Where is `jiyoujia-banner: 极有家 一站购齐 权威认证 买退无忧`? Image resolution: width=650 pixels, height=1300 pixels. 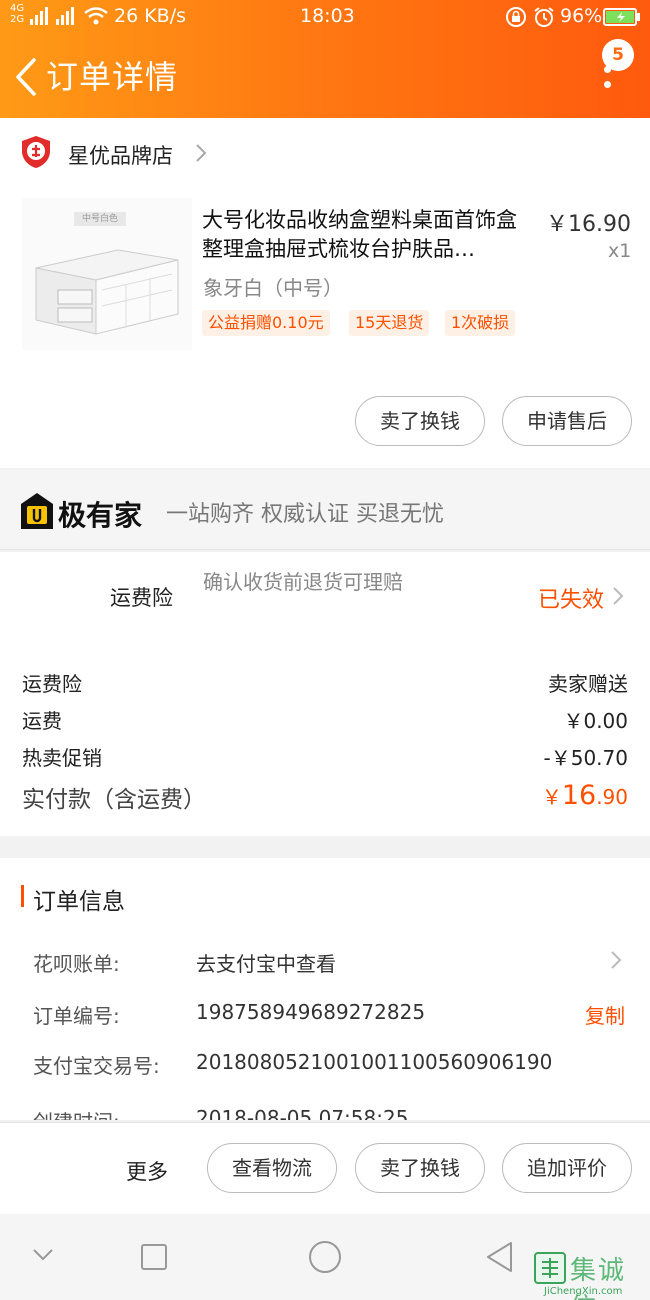 jiyoujia-banner: 极有家 一站购齐 权威认证 买退无忧 is located at coordinates (325, 510).